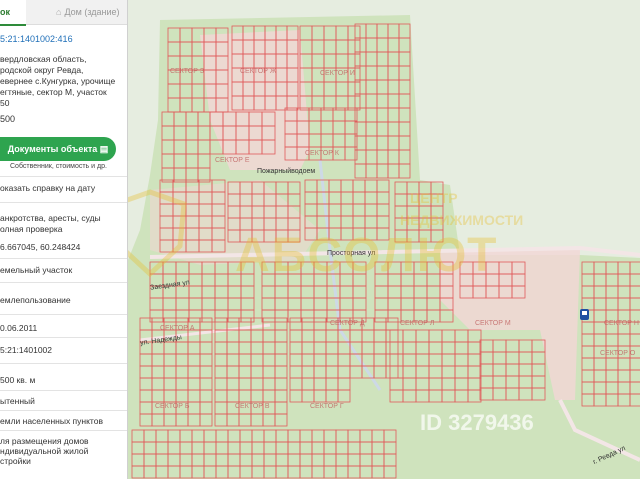  I want to click on sector-label-zh: СЕКТОР Ж, so click(258, 71).